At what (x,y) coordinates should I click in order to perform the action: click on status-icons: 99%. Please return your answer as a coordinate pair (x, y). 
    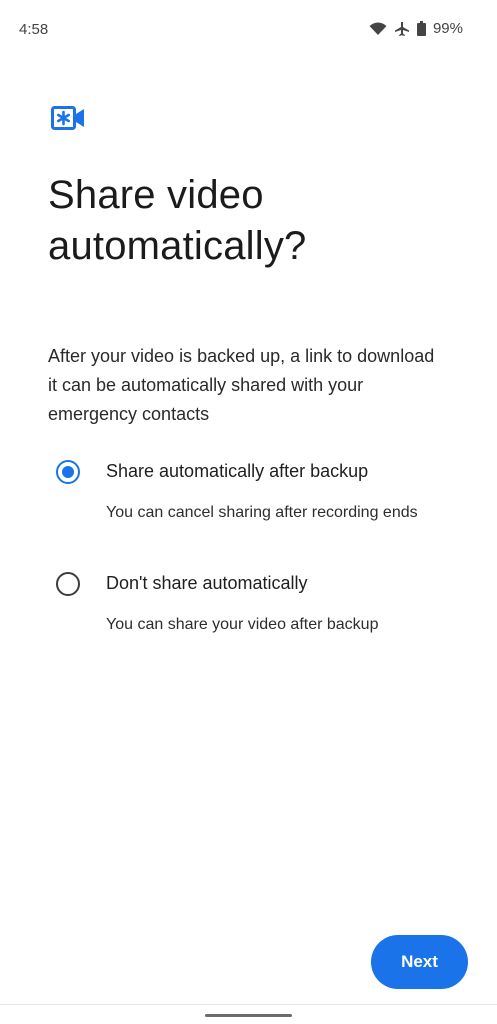
    Looking at the image, I should click on (416, 28).